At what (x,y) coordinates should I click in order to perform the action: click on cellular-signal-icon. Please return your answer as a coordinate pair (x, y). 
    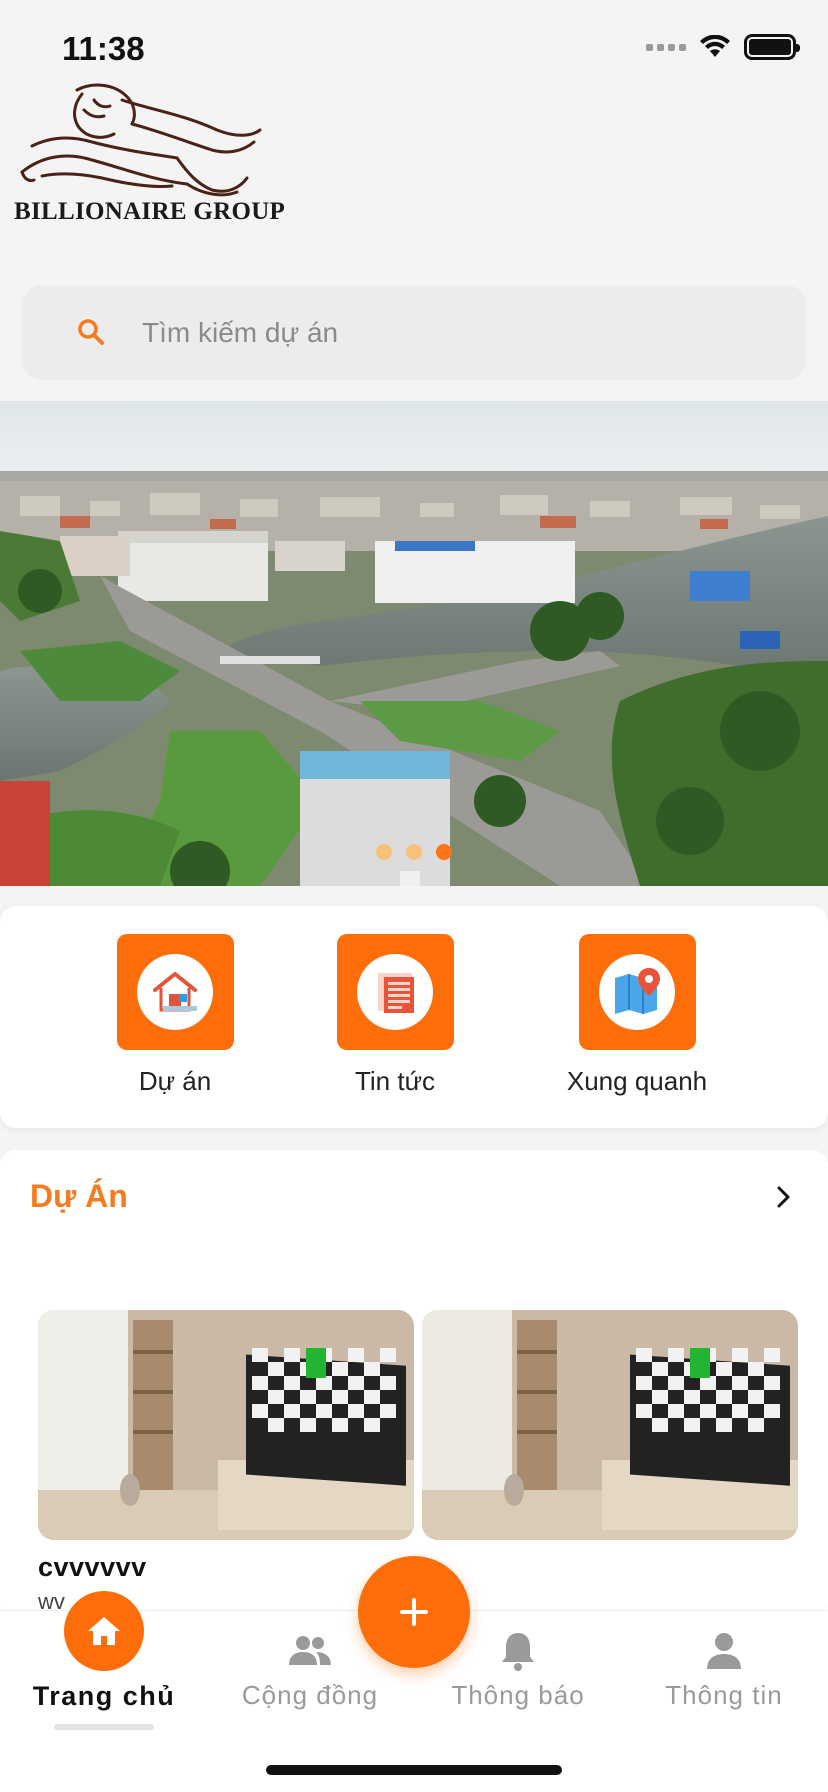
    Looking at the image, I should click on (666, 47).